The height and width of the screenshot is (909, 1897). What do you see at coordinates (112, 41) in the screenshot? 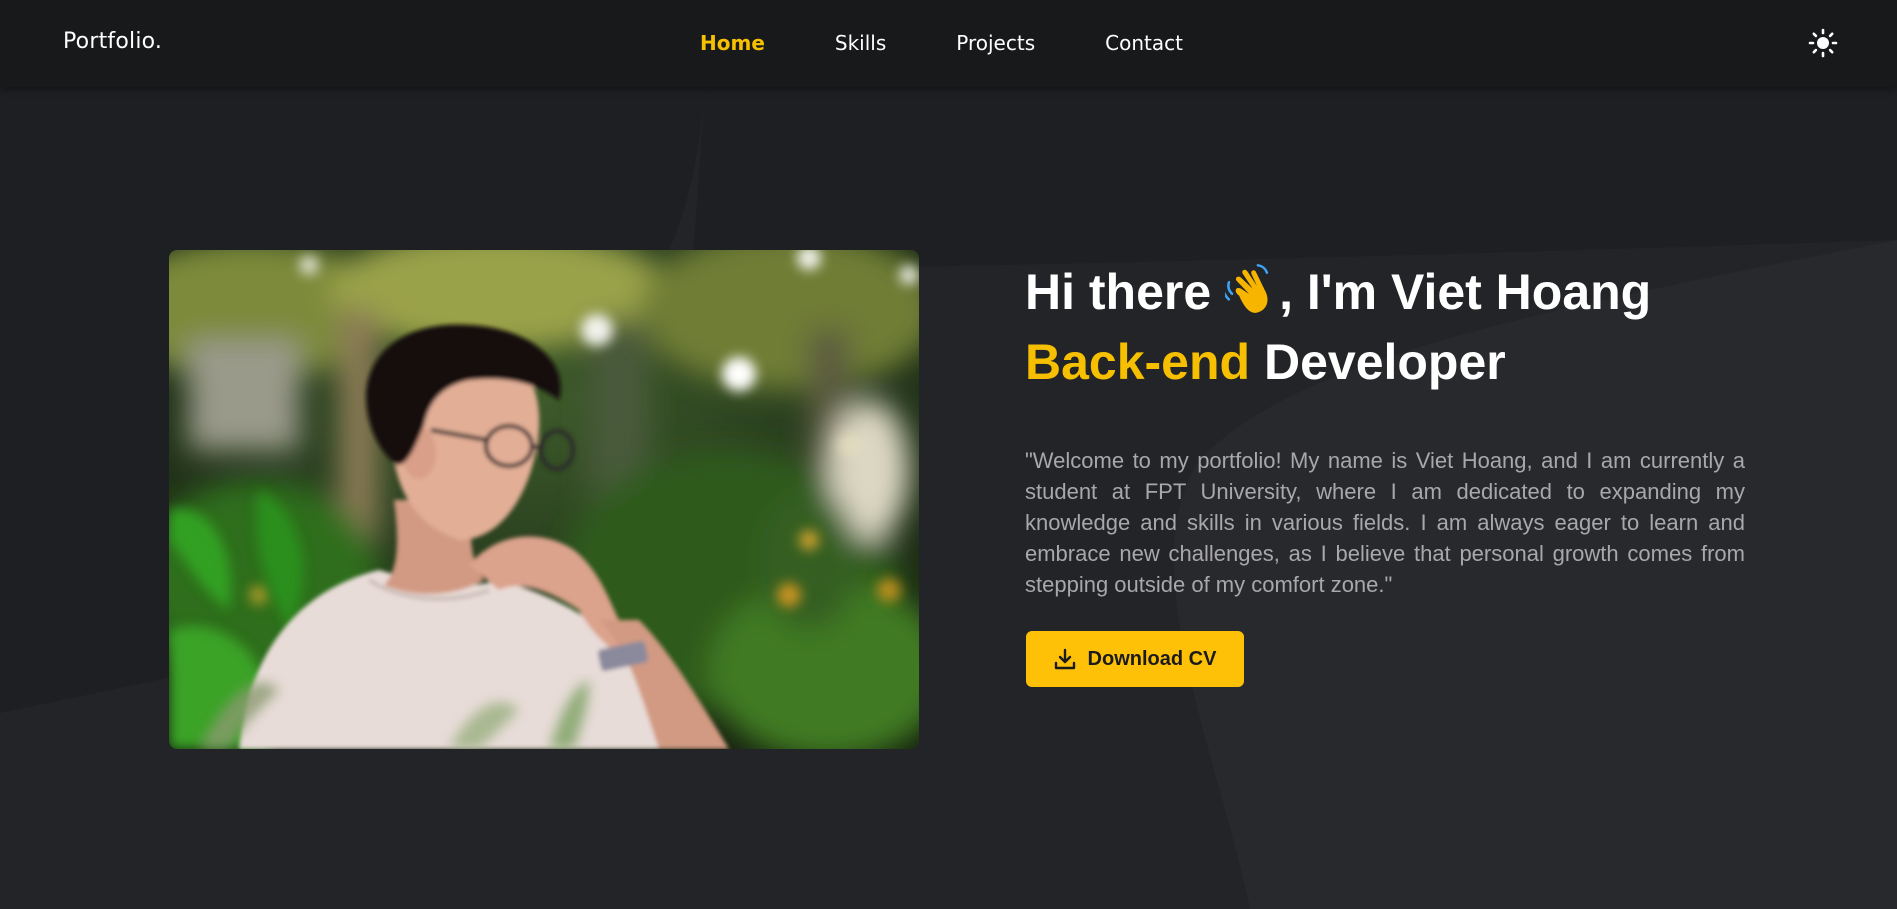
I see `brand-logo: Portfolio.` at bounding box center [112, 41].